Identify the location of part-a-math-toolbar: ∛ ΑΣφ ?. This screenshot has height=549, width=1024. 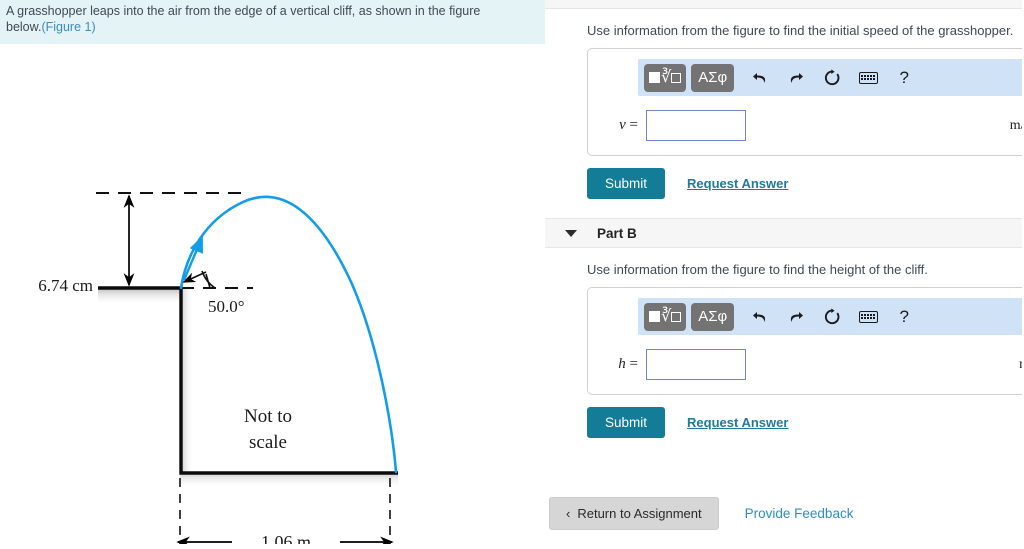
(830, 77).